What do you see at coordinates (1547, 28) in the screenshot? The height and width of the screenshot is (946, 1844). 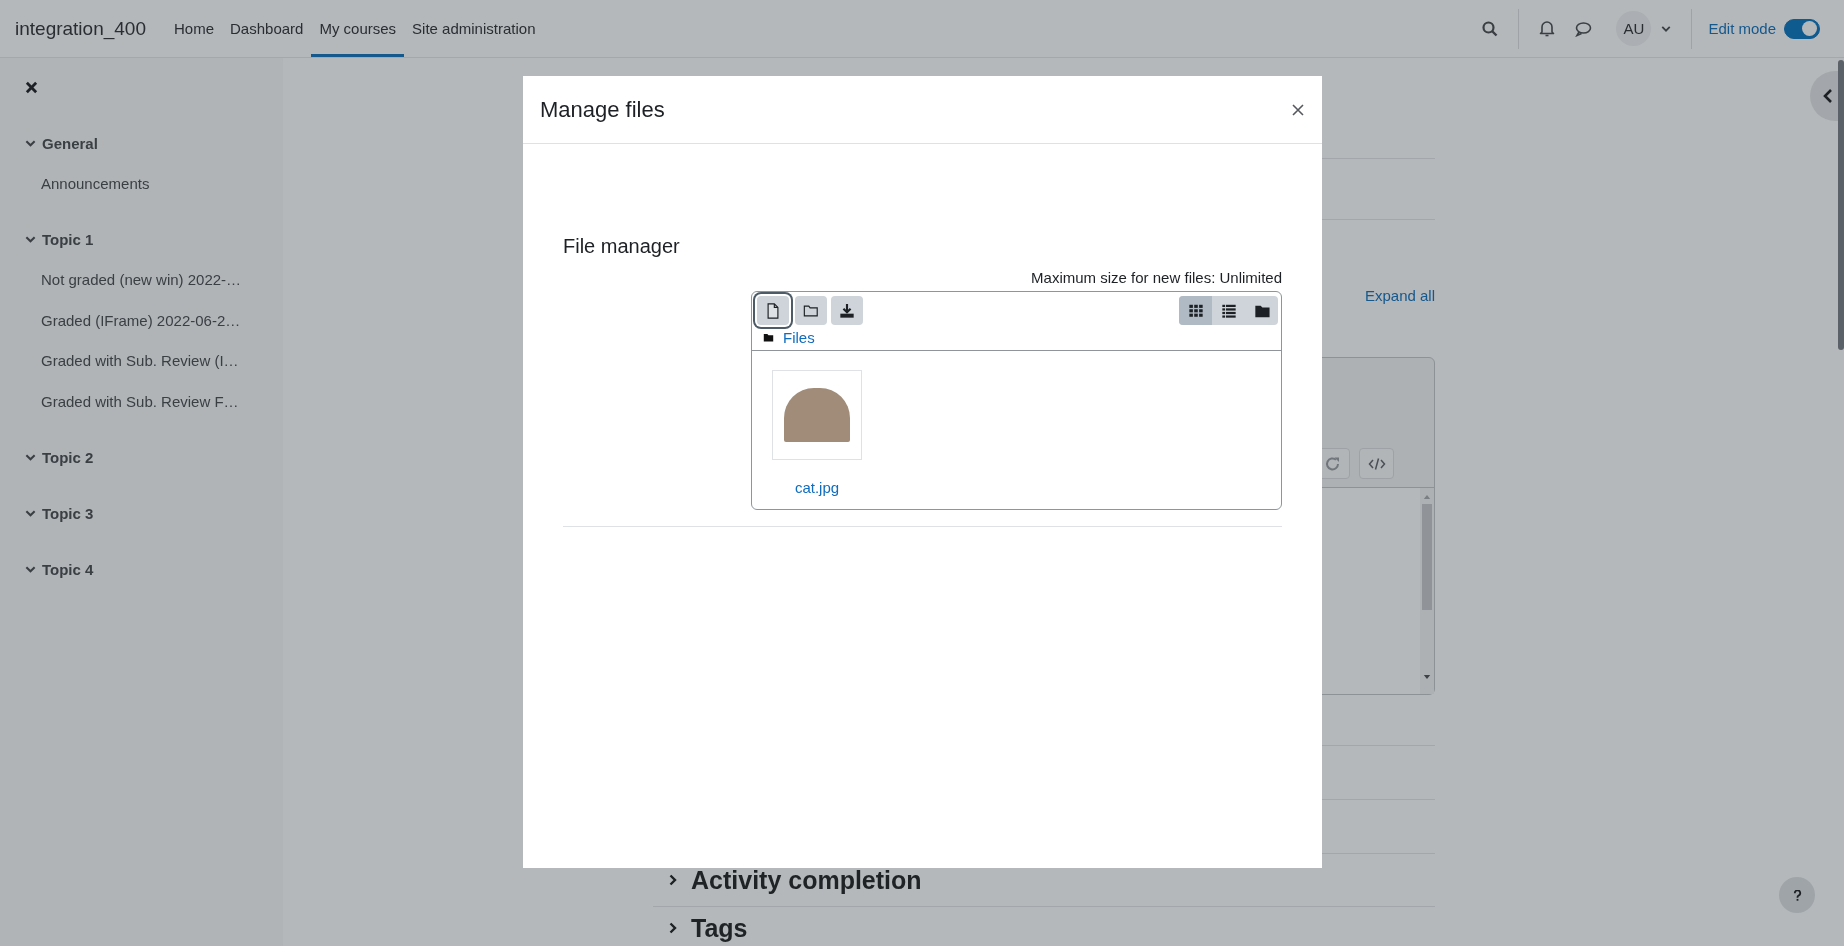 I see `bell-icon` at bounding box center [1547, 28].